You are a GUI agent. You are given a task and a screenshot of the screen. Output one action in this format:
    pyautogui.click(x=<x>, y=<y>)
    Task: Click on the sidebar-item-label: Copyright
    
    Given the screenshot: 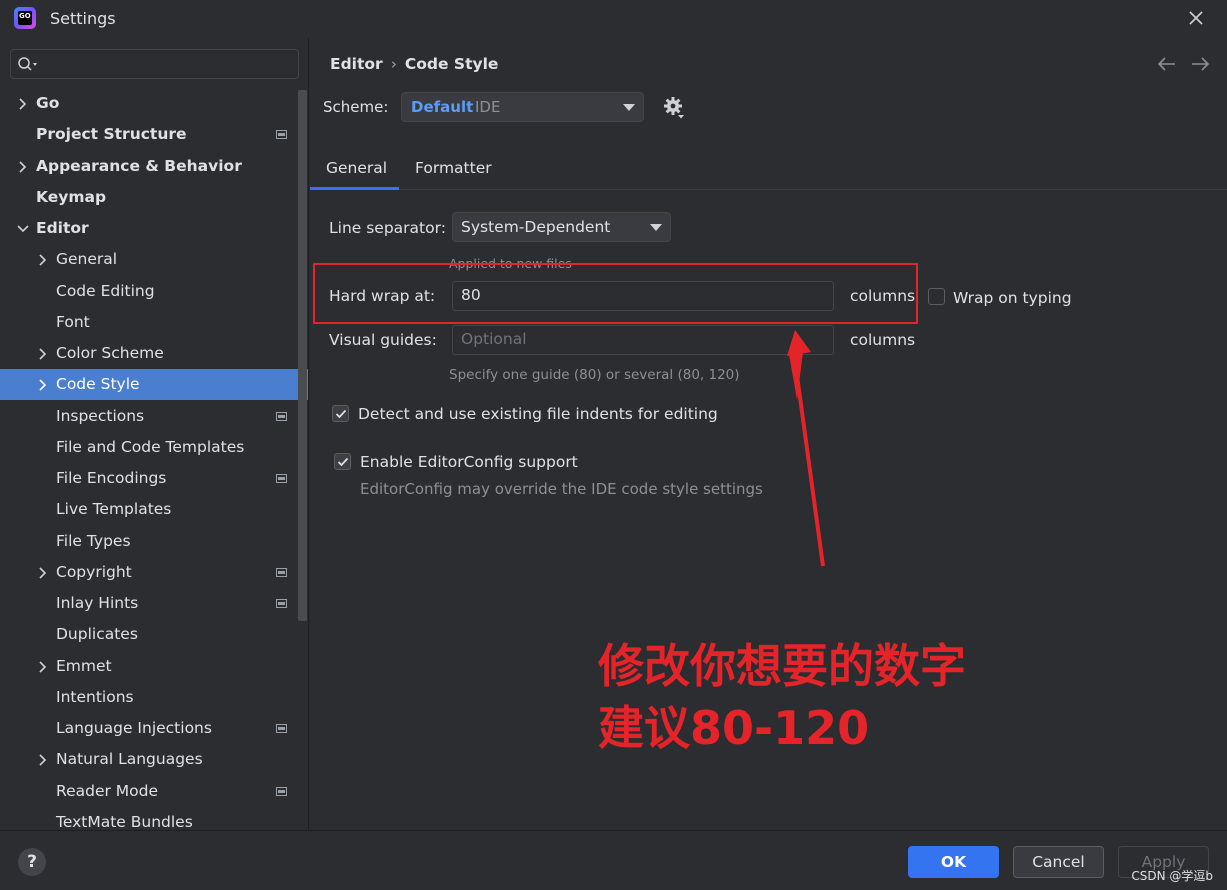 What is the action you would take?
    pyautogui.click(x=94, y=571)
    